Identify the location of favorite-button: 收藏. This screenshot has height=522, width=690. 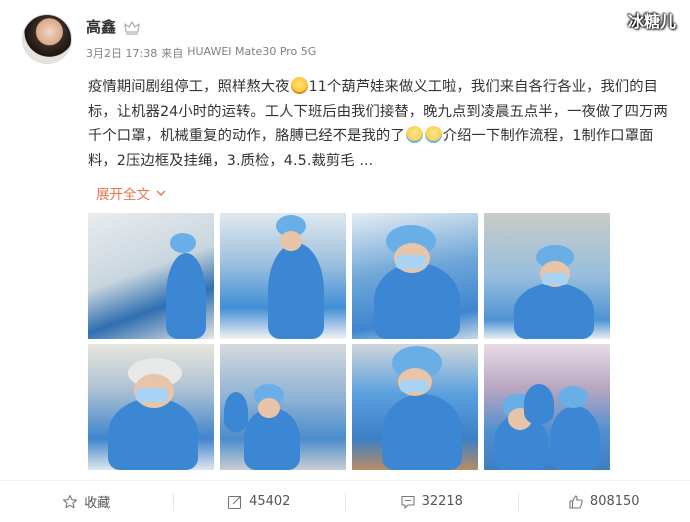
(86, 501).